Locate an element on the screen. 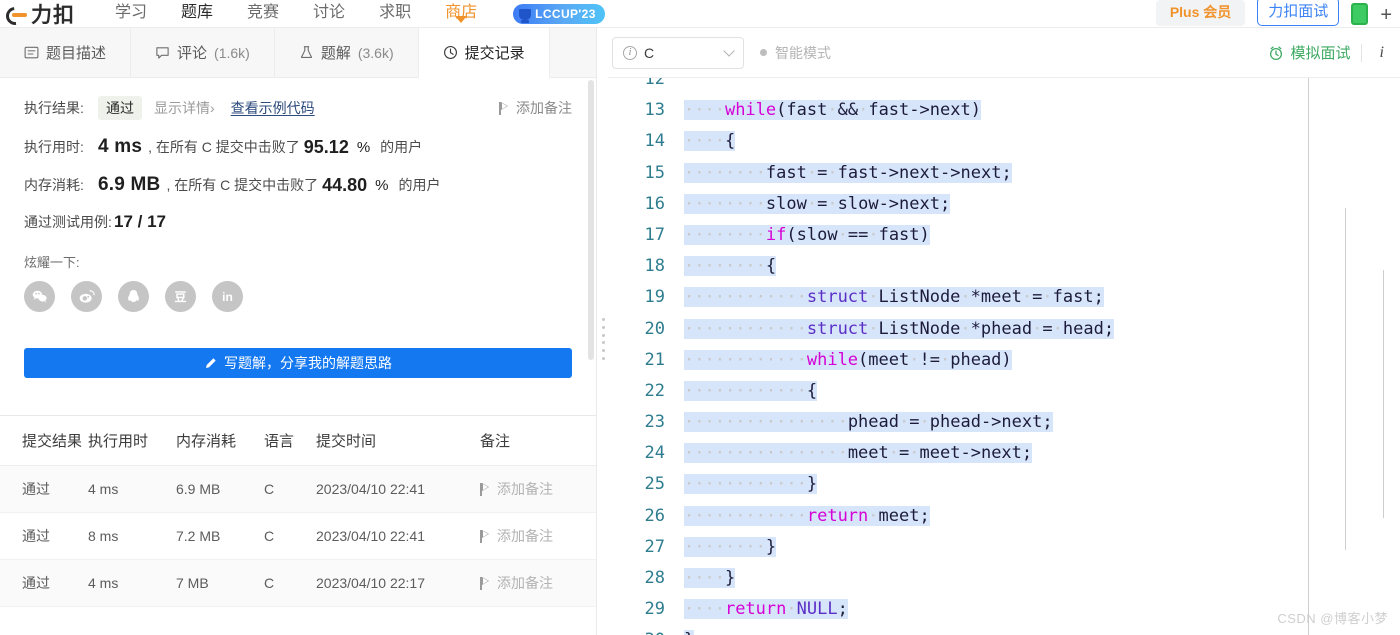 Image resolution: width=1400 pixels, height=635 pixels. line-number: 25 is located at coordinates (654, 484).